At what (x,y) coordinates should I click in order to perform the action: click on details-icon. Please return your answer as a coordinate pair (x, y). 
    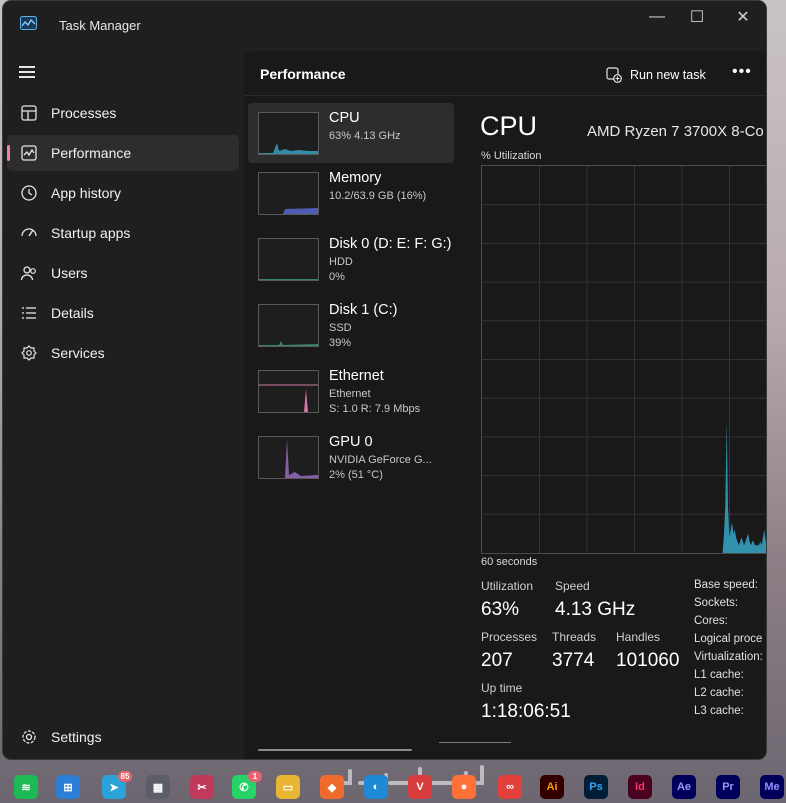
    Looking at the image, I should click on (29, 313).